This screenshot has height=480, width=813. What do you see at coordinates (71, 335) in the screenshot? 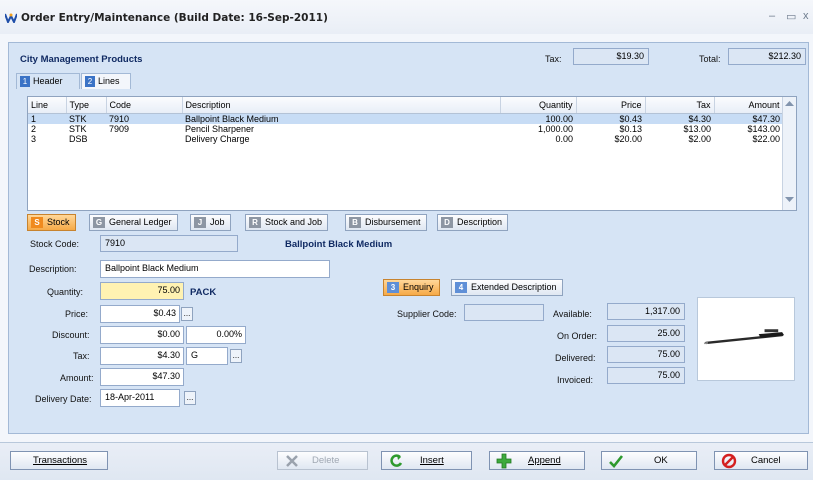
I see `discount-label: Discount:` at bounding box center [71, 335].